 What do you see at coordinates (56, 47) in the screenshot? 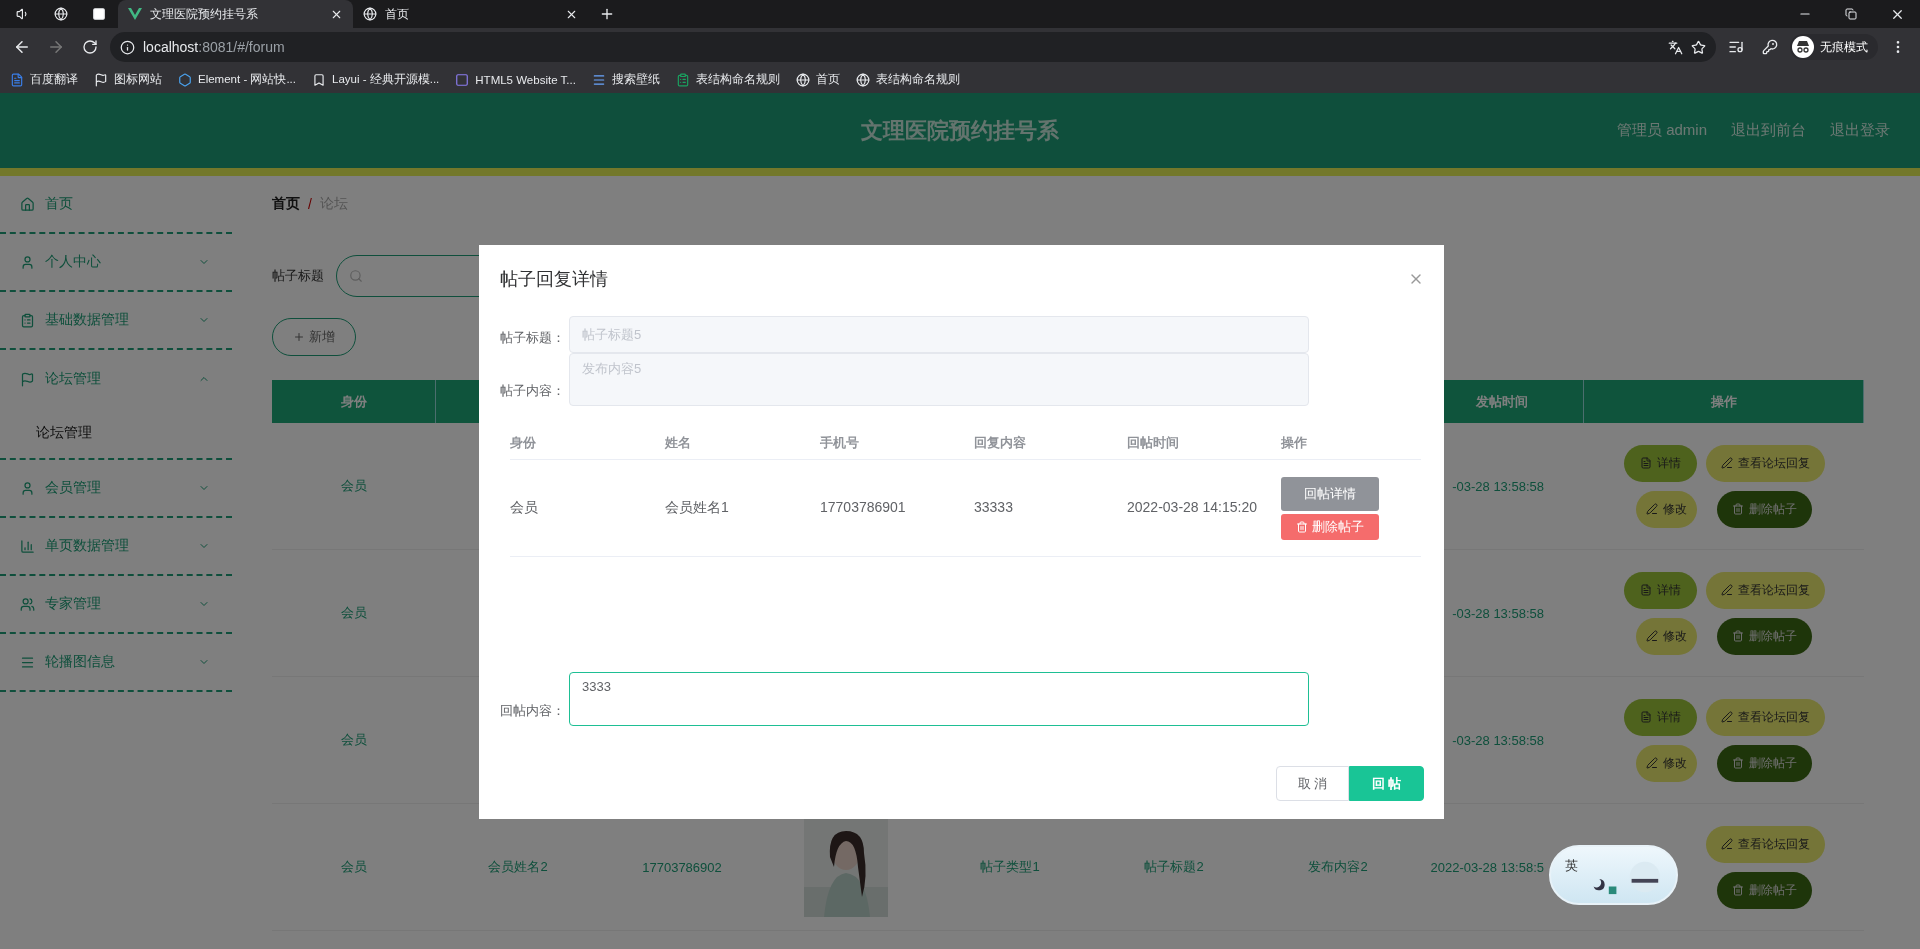
I see `forward-arrow-icon` at bounding box center [56, 47].